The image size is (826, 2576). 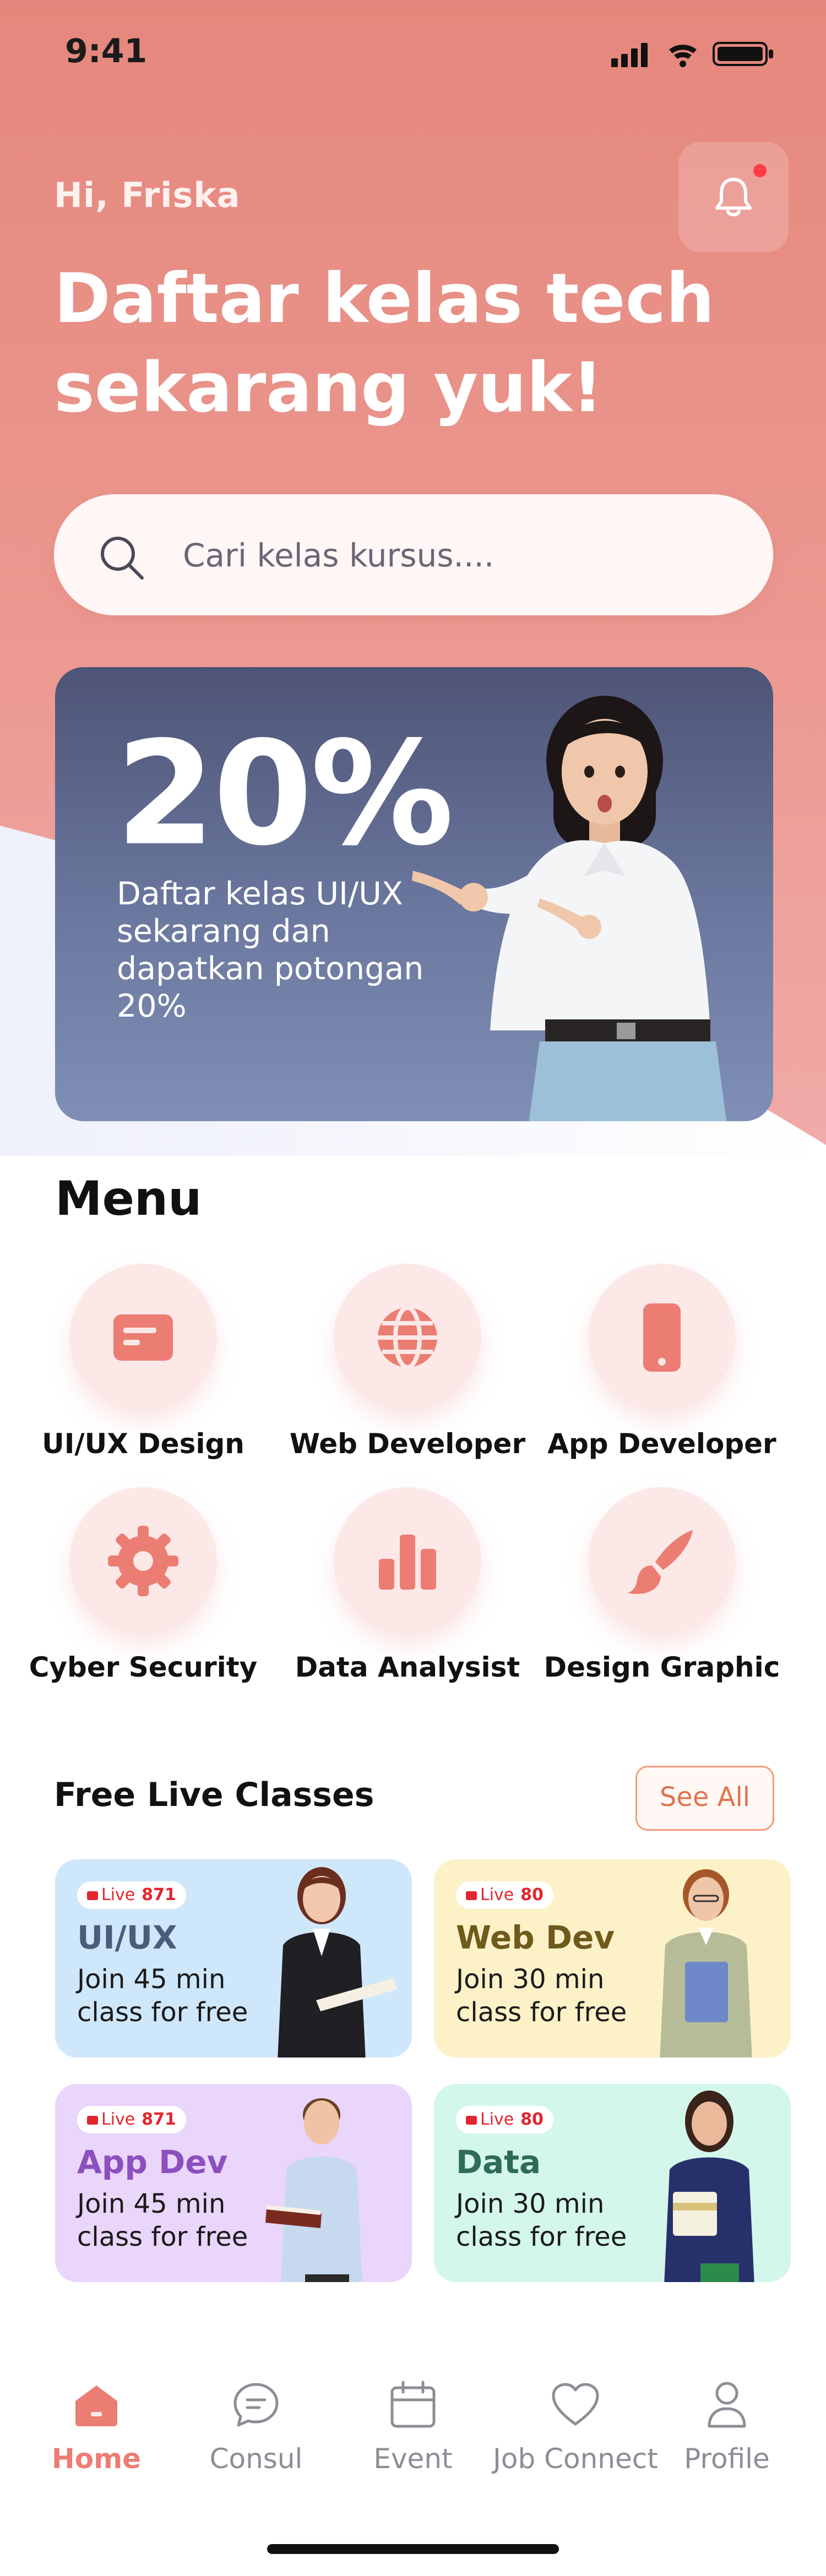 I want to click on menu-item-design-graphic: Design Graphic, so click(x=662, y=1585).